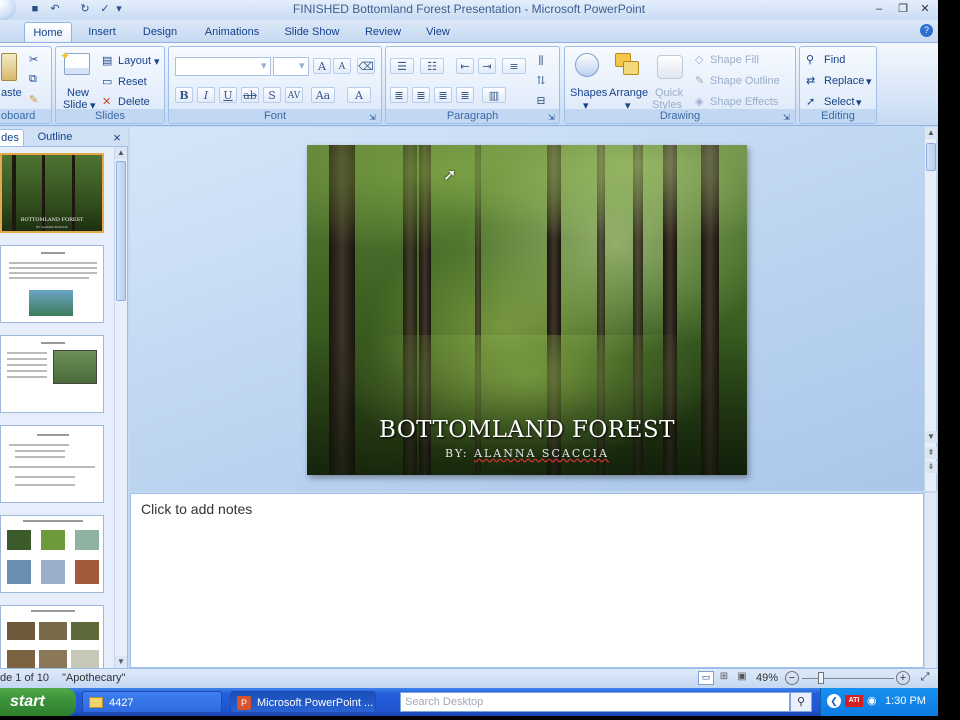 The height and width of the screenshot is (720, 960). Describe the element at coordinates (465, 95) in the screenshot. I see `justify-icon: ≣` at that location.